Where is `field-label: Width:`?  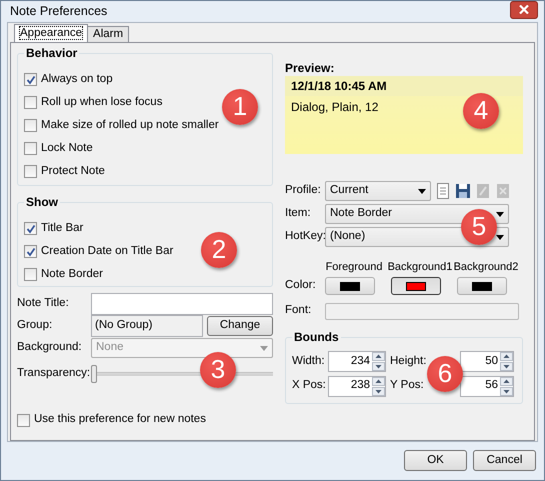 field-label: Width: is located at coordinates (309, 361).